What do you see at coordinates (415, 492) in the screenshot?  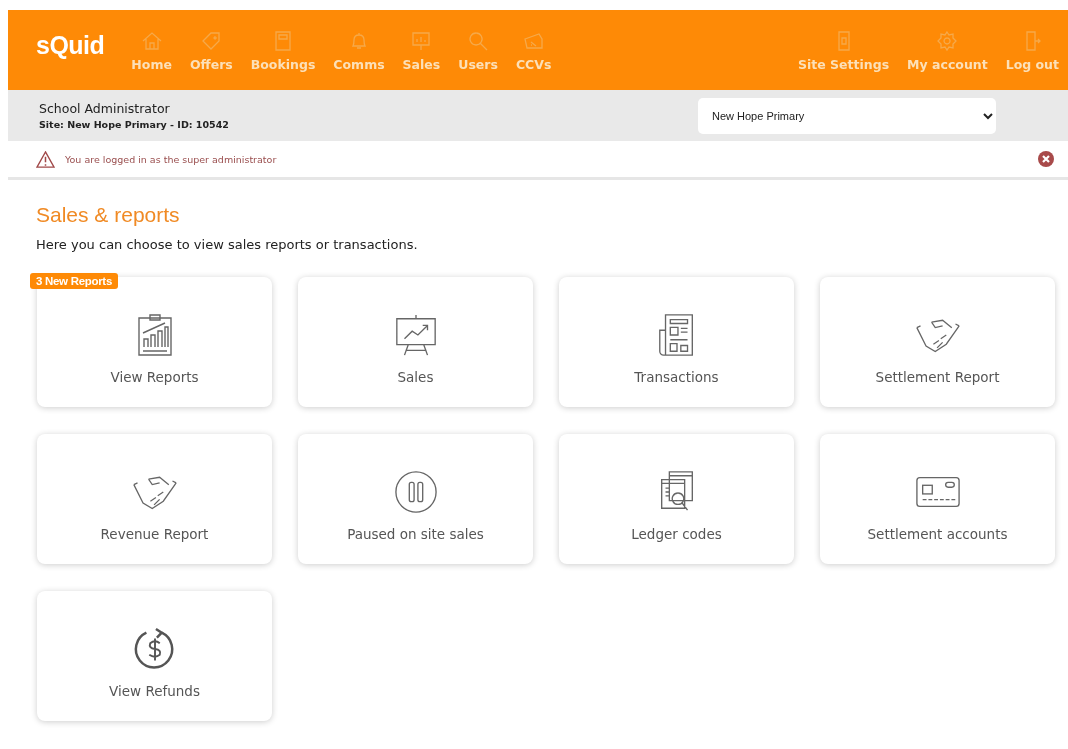 I see `pause-icon` at bounding box center [415, 492].